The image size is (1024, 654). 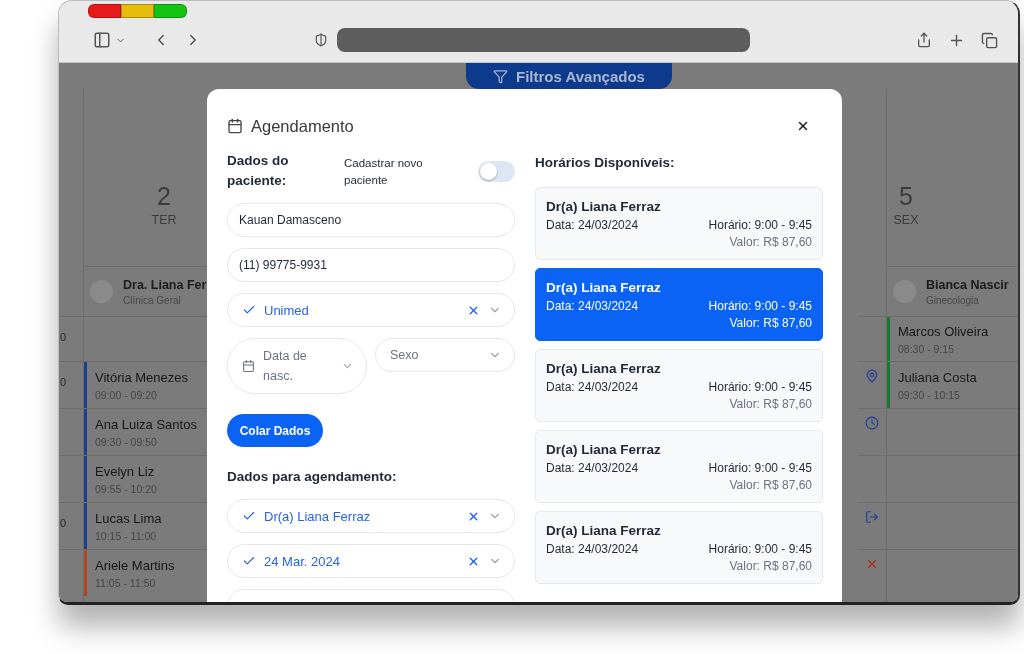 I want to click on shield-icon, so click(x=321, y=40).